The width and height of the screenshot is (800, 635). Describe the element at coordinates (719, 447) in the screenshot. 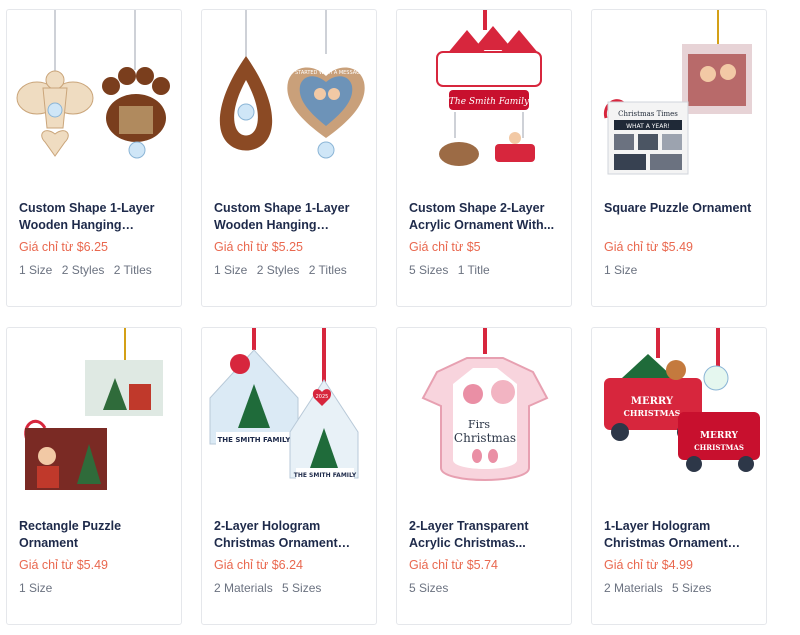

I see `ornament-christmas-text-2: CHRISTMAS` at that location.